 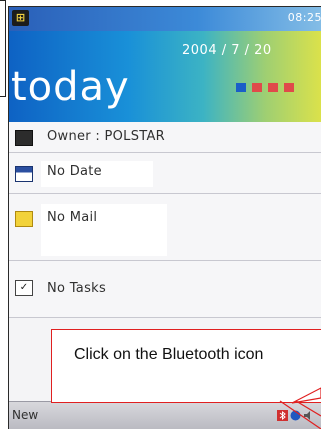 What do you see at coordinates (165, 289) in the screenshot?
I see `list-item-tasks: ✓ No Tasks` at bounding box center [165, 289].